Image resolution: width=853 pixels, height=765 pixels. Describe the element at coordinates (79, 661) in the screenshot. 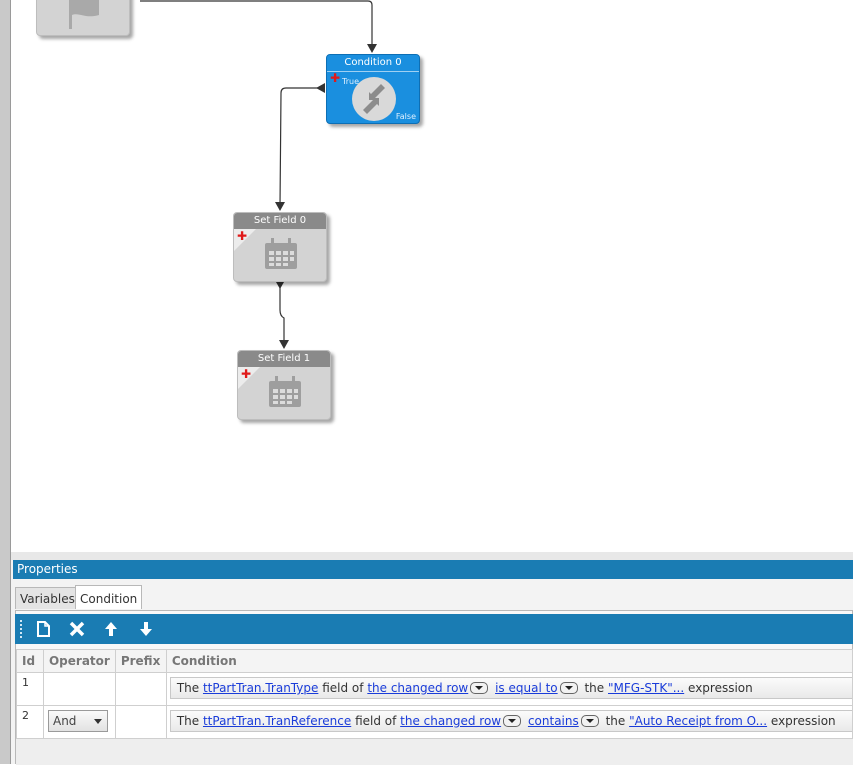

I see `column-header-operator: Operator` at that location.